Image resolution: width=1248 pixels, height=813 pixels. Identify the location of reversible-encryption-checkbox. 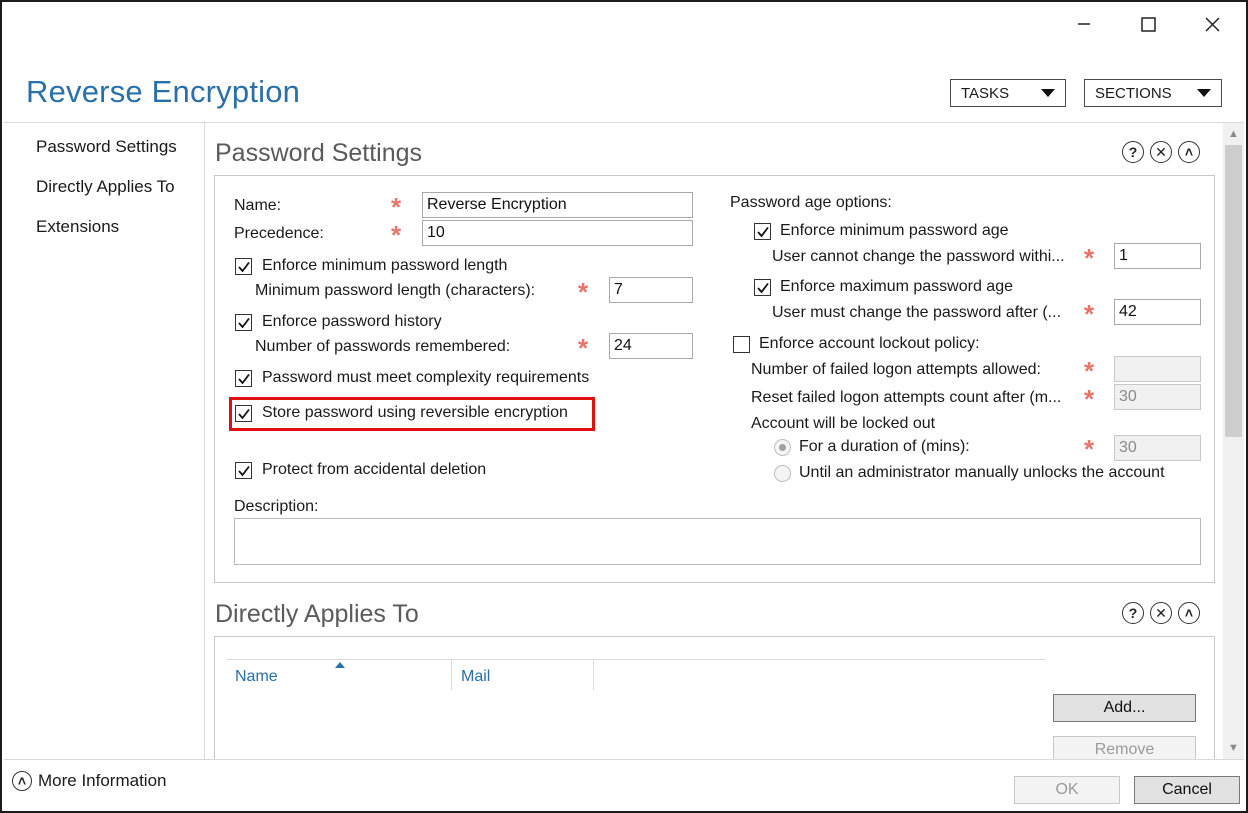
(243, 413).